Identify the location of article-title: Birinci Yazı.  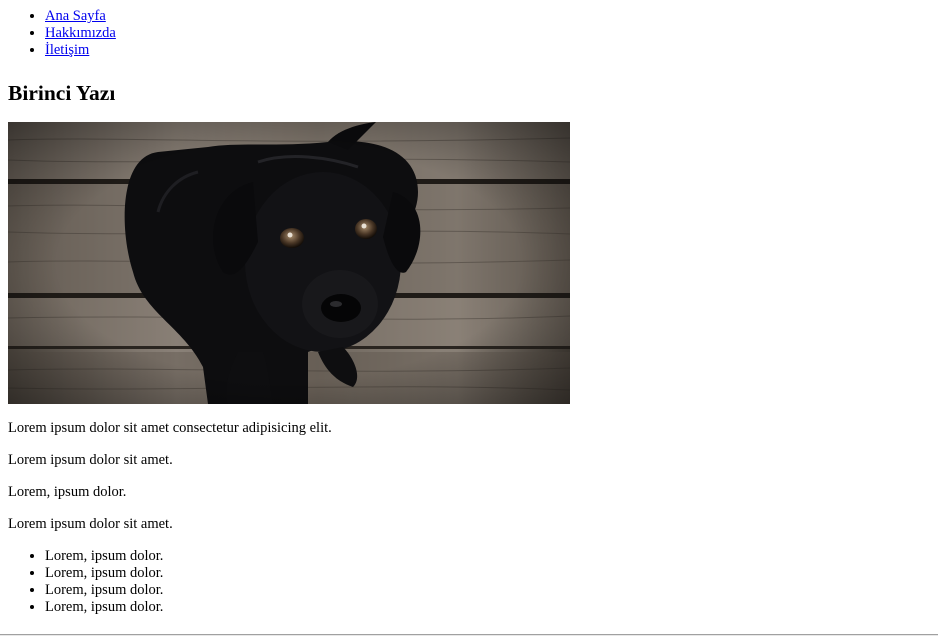
(62, 93).